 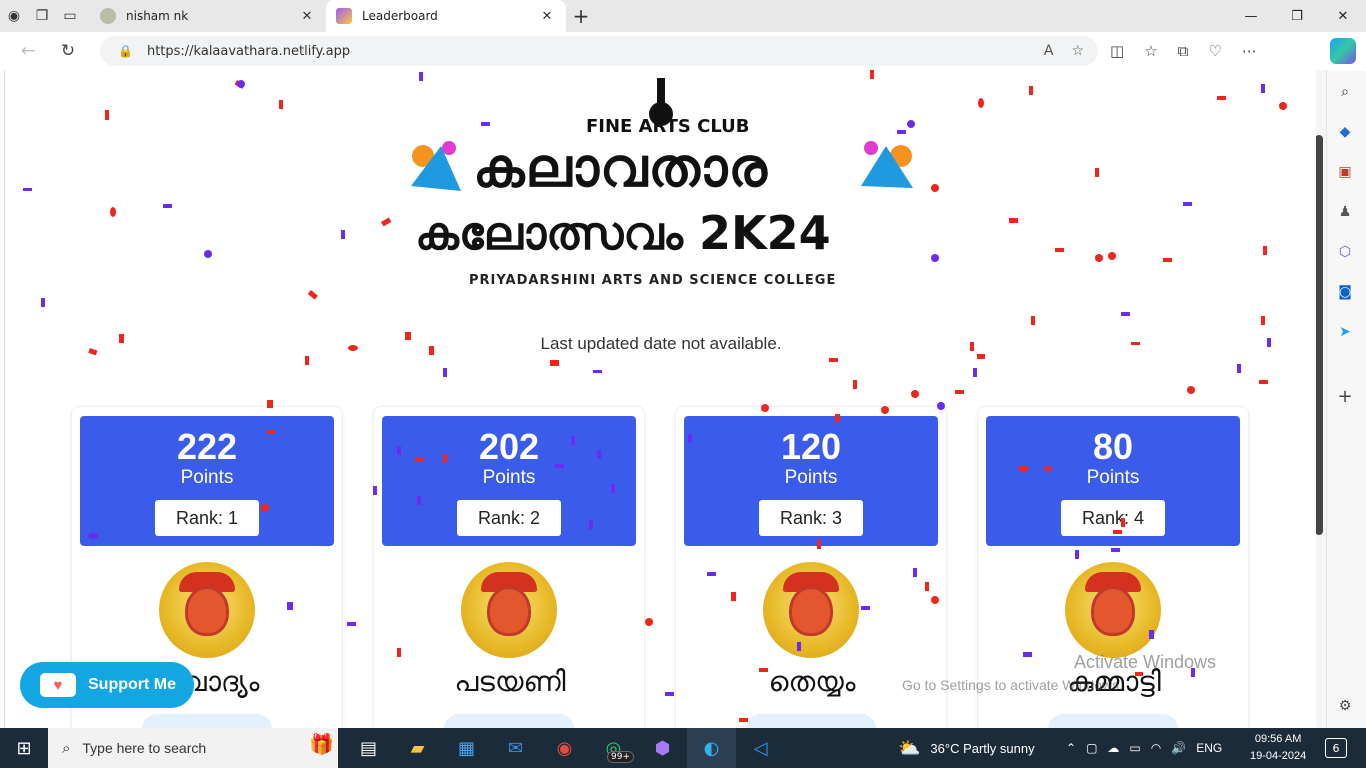 I want to click on window-controls: — ❐ ✕, so click(x=1297, y=16).